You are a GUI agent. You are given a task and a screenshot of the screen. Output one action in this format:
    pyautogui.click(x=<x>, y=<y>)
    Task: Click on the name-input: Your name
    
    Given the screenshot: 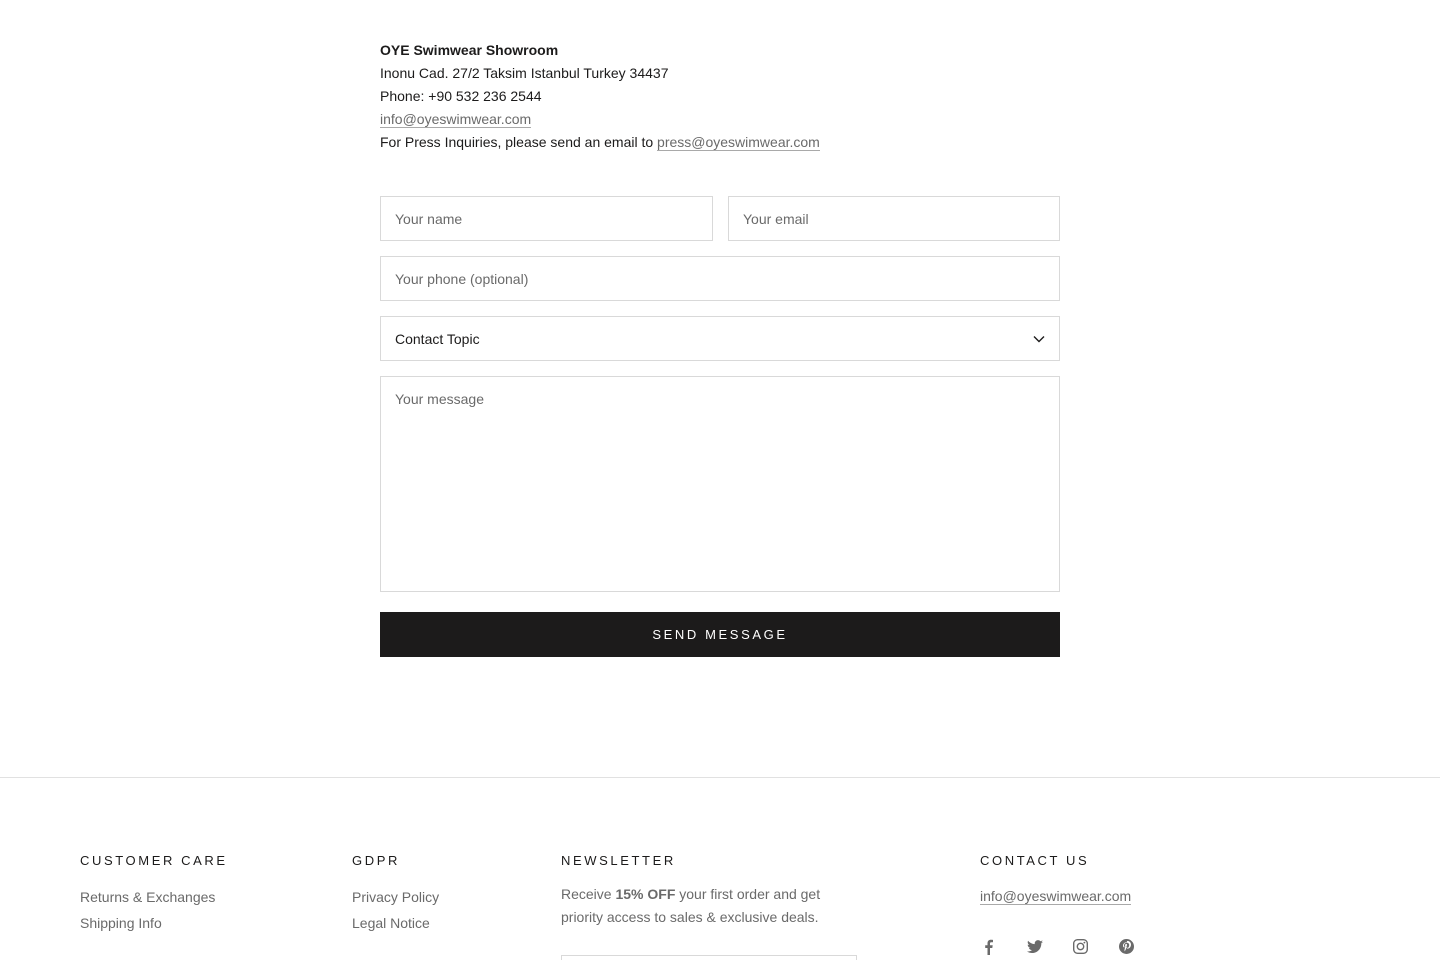 What is the action you would take?
    pyautogui.click(x=546, y=218)
    